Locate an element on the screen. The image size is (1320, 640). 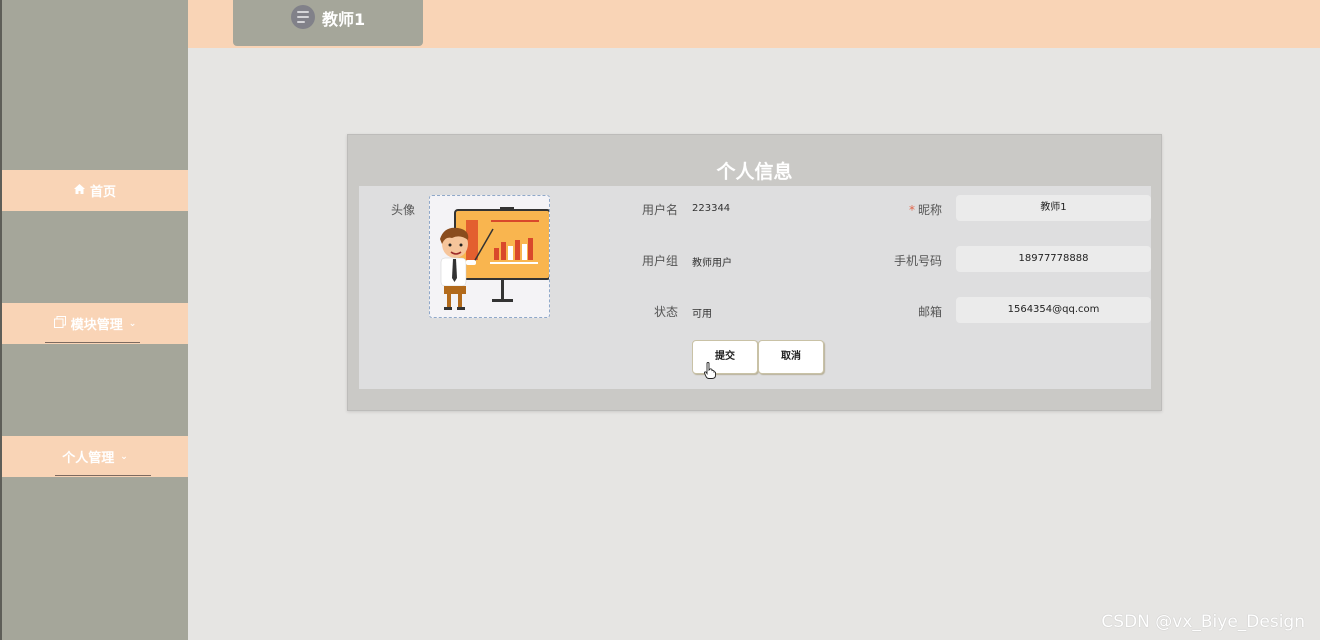
user-tab: 教师1 is located at coordinates (328, 23).